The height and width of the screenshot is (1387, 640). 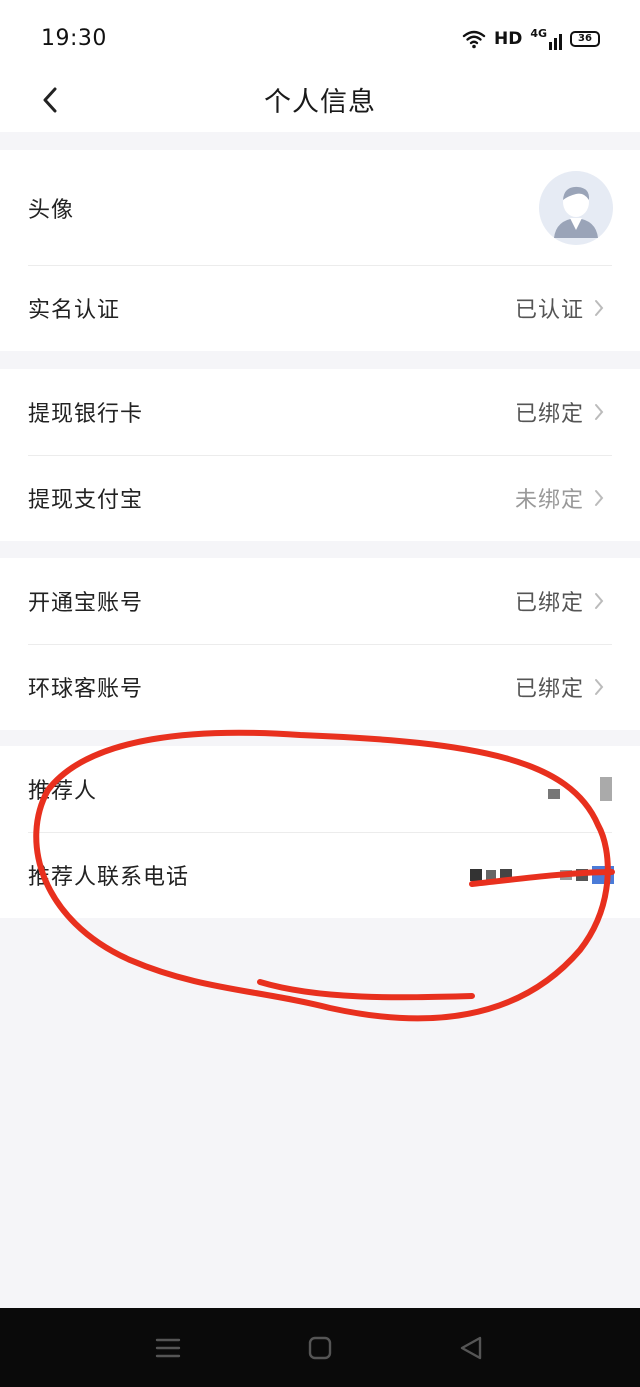 I want to click on alipay-status: 未绑定, so click(x=549, y=500).